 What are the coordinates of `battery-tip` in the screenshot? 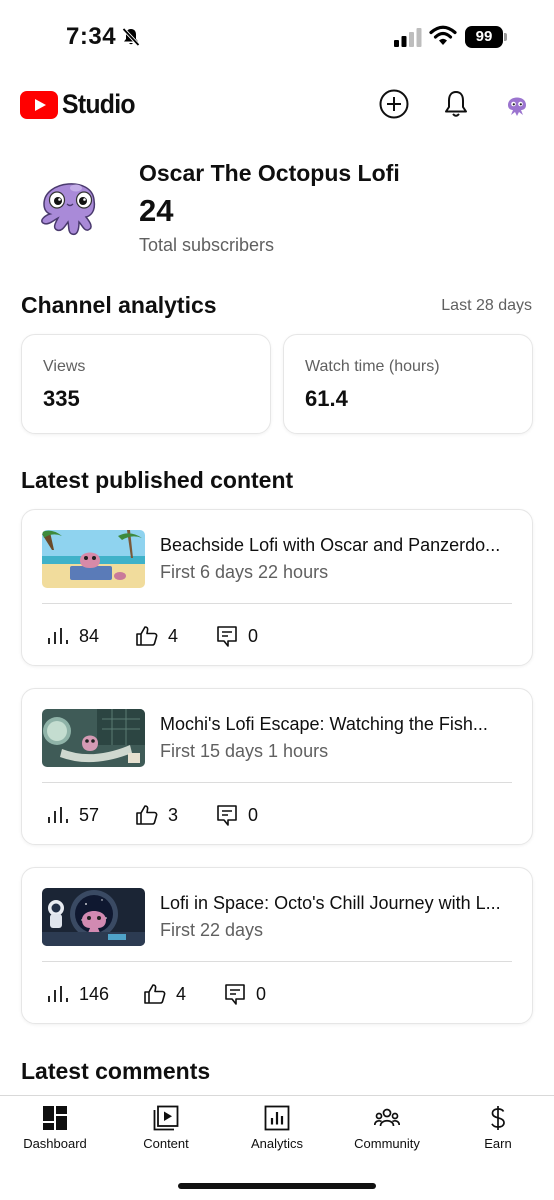 It's located at (505, 37).